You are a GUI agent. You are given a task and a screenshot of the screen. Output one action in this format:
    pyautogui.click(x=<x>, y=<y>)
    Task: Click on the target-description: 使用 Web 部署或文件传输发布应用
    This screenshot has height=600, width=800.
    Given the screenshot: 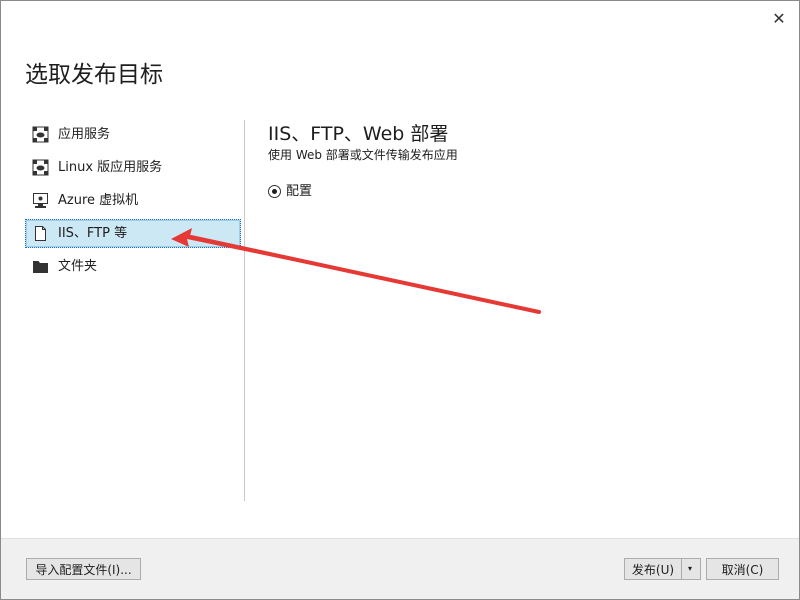 What is the action you would take?
    pyautogui.click(x=363, y=155)
    